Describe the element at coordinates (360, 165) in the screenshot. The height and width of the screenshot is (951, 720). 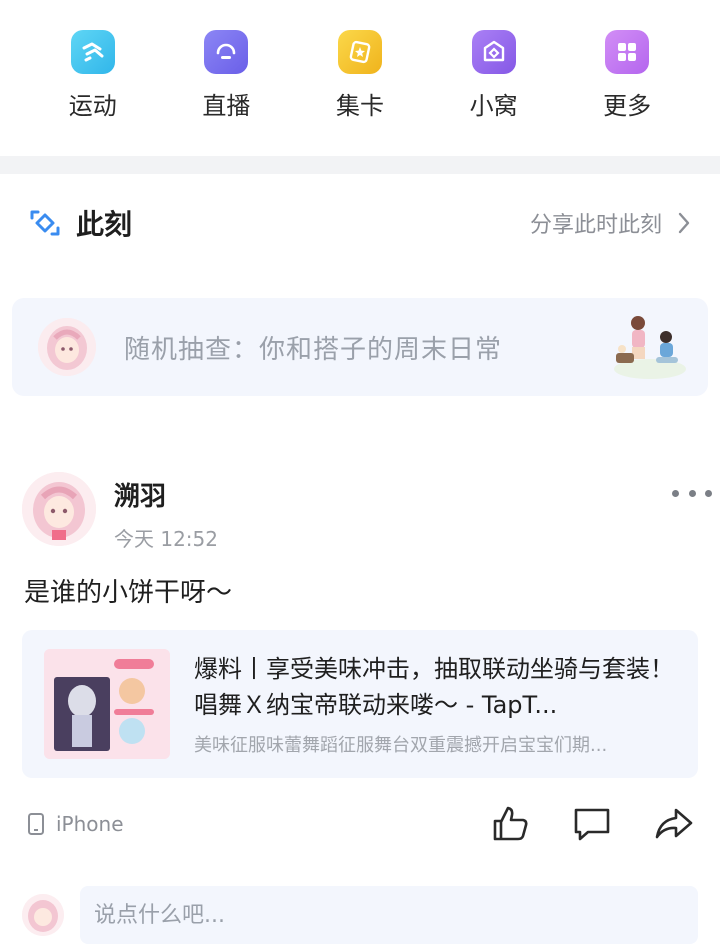
I see `section-divider` at that location.